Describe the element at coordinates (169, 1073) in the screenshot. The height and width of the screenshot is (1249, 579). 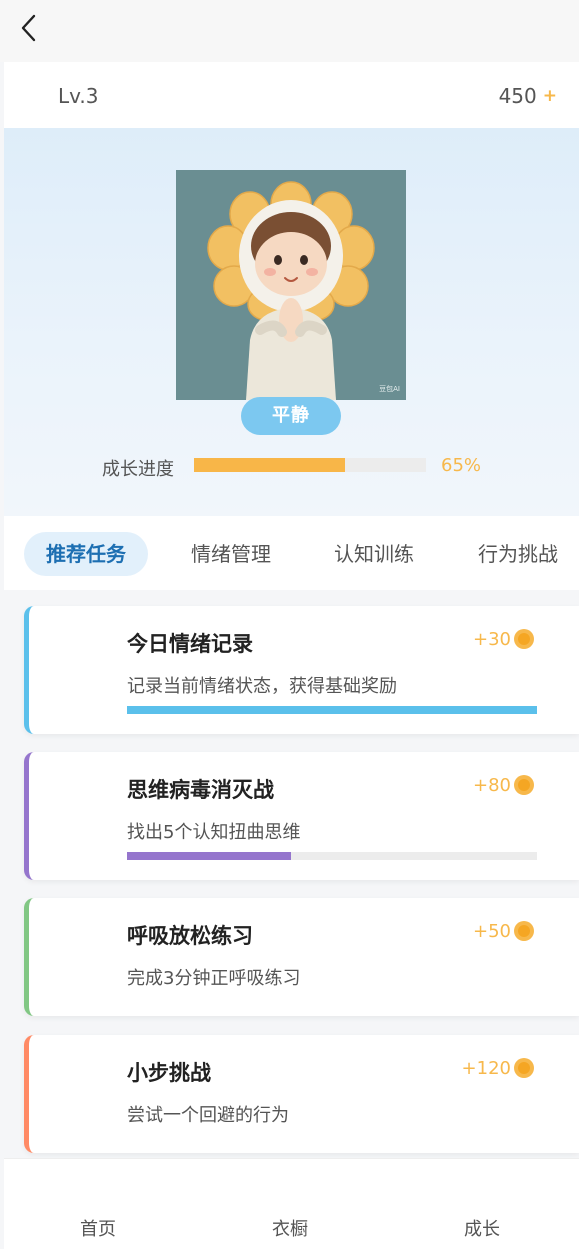
I see `task-title: 小步挑战` at that location.